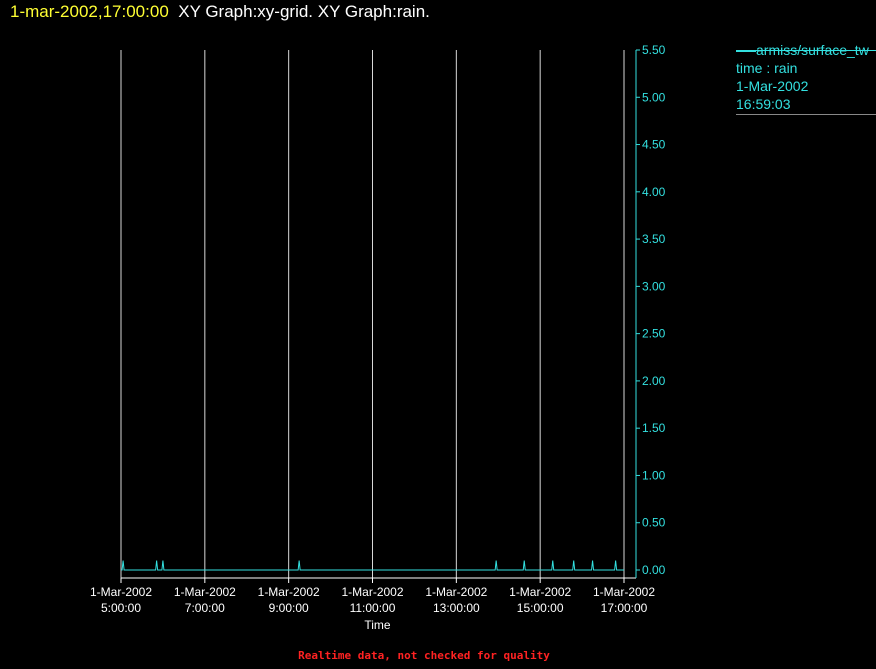 The image size is (876, 669). What do you see at coordinates (812, 50) in the screenshot?
I see `legend-series-name: armiss/surface_tw` at bounding box center [812, 50].